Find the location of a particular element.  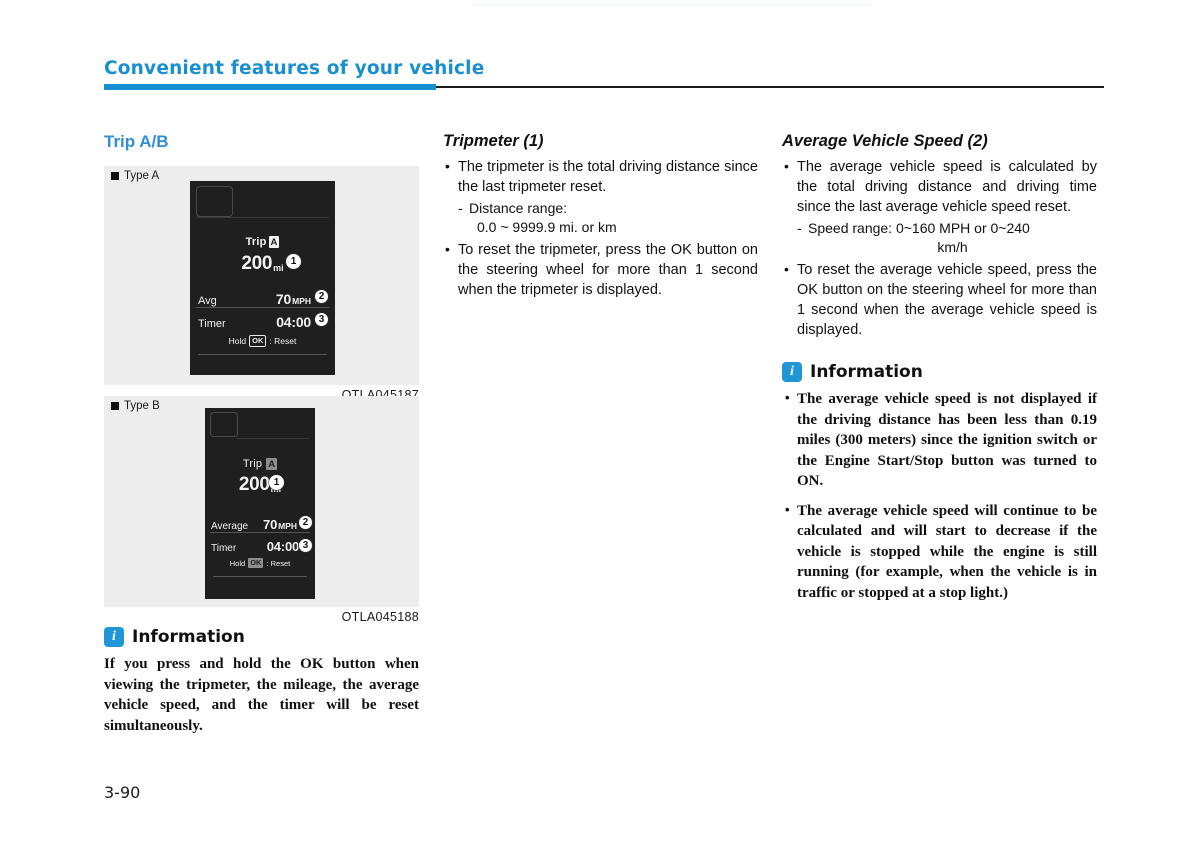

callout-3-a: 3 is located at coordinates (321, 319).